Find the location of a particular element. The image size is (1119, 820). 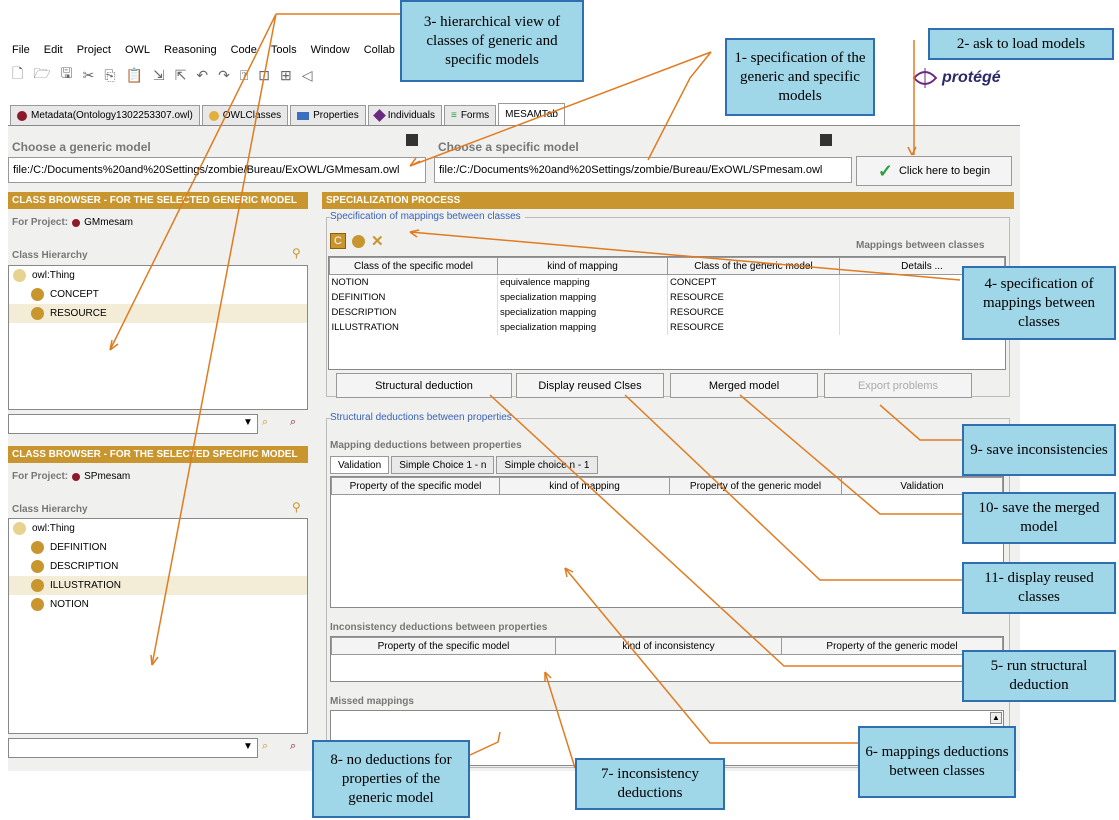

callout-9: 9- save inconsistencies is located at coordinates (1039, 450).